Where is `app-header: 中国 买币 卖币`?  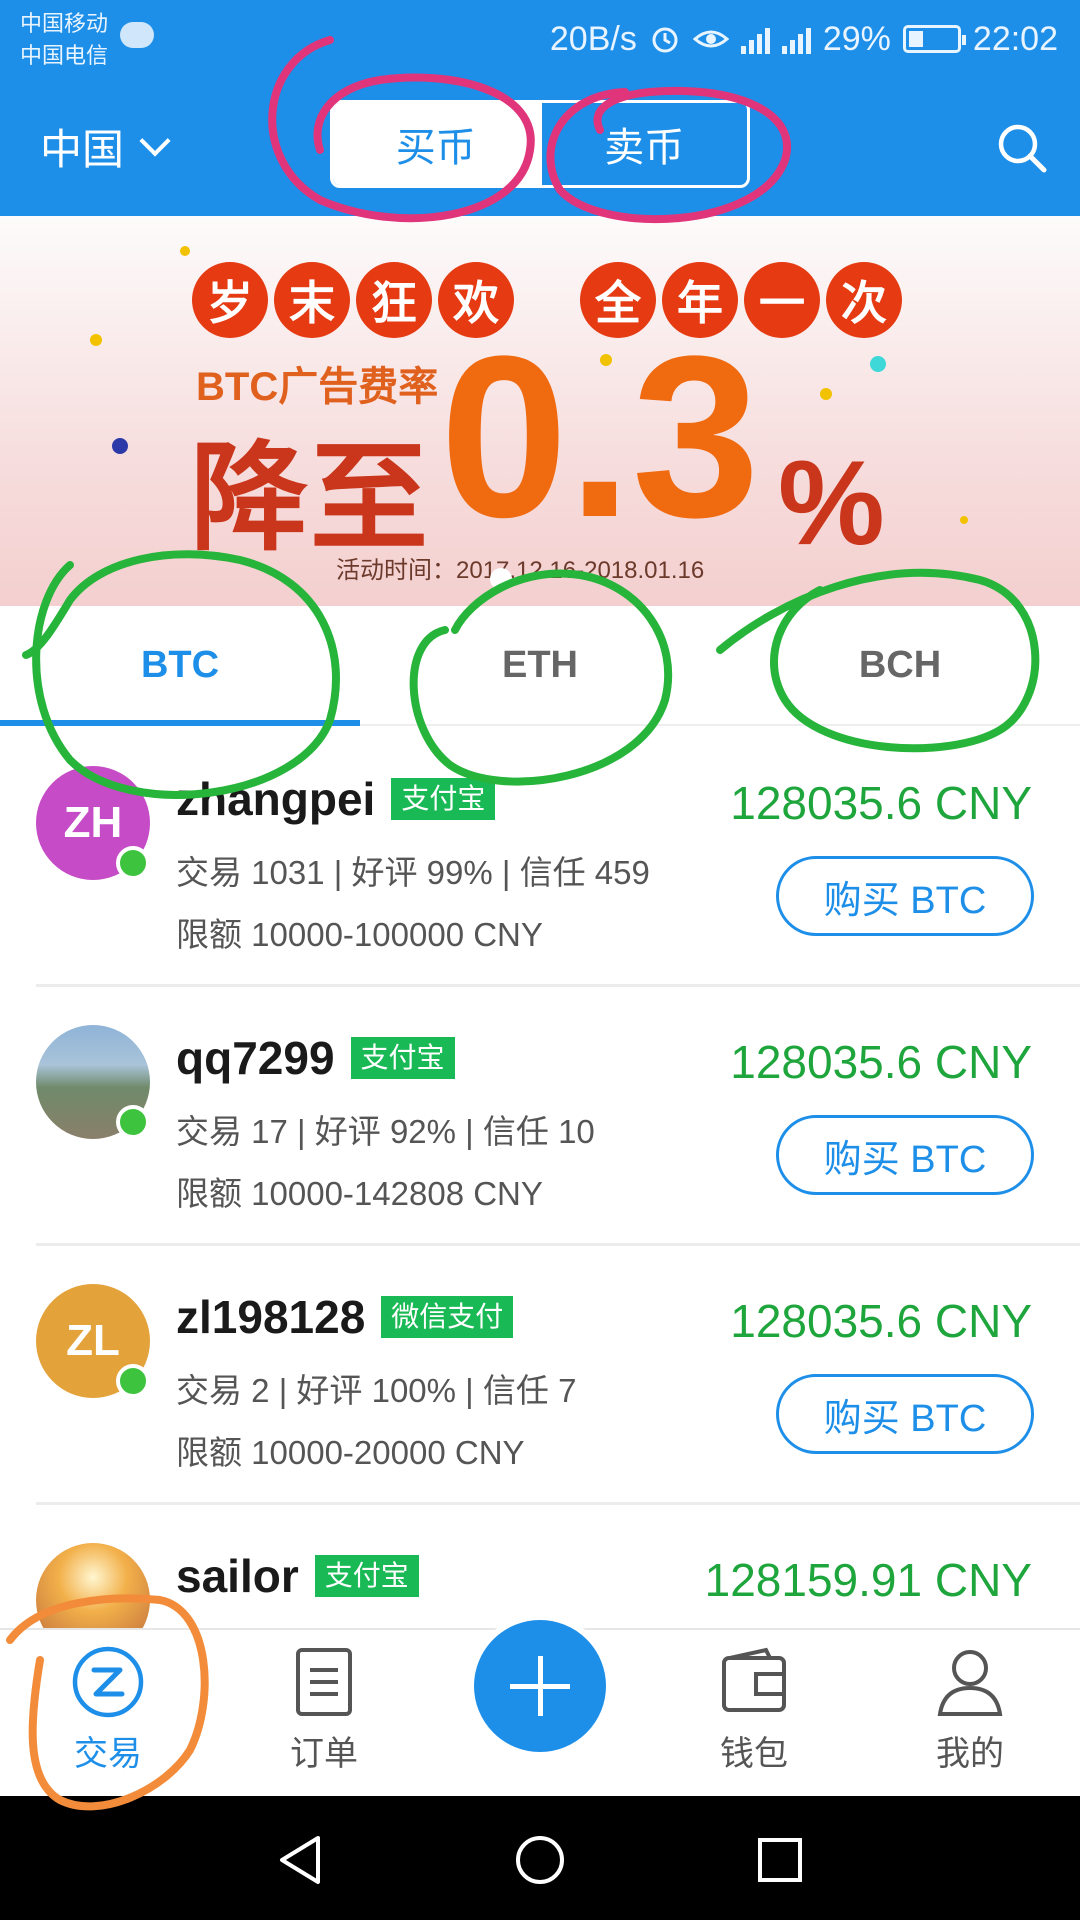 app-header: 中国 买币 卖币 is located at coordinates (540, 148).